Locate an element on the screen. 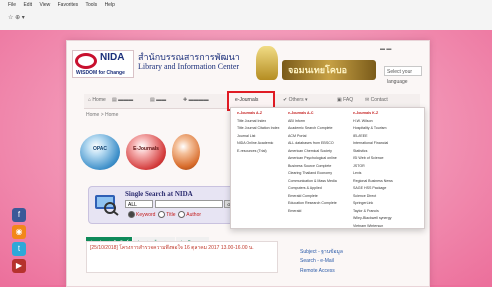  dropdown-link: American Chemical Society is located at coordinates (312, 152).